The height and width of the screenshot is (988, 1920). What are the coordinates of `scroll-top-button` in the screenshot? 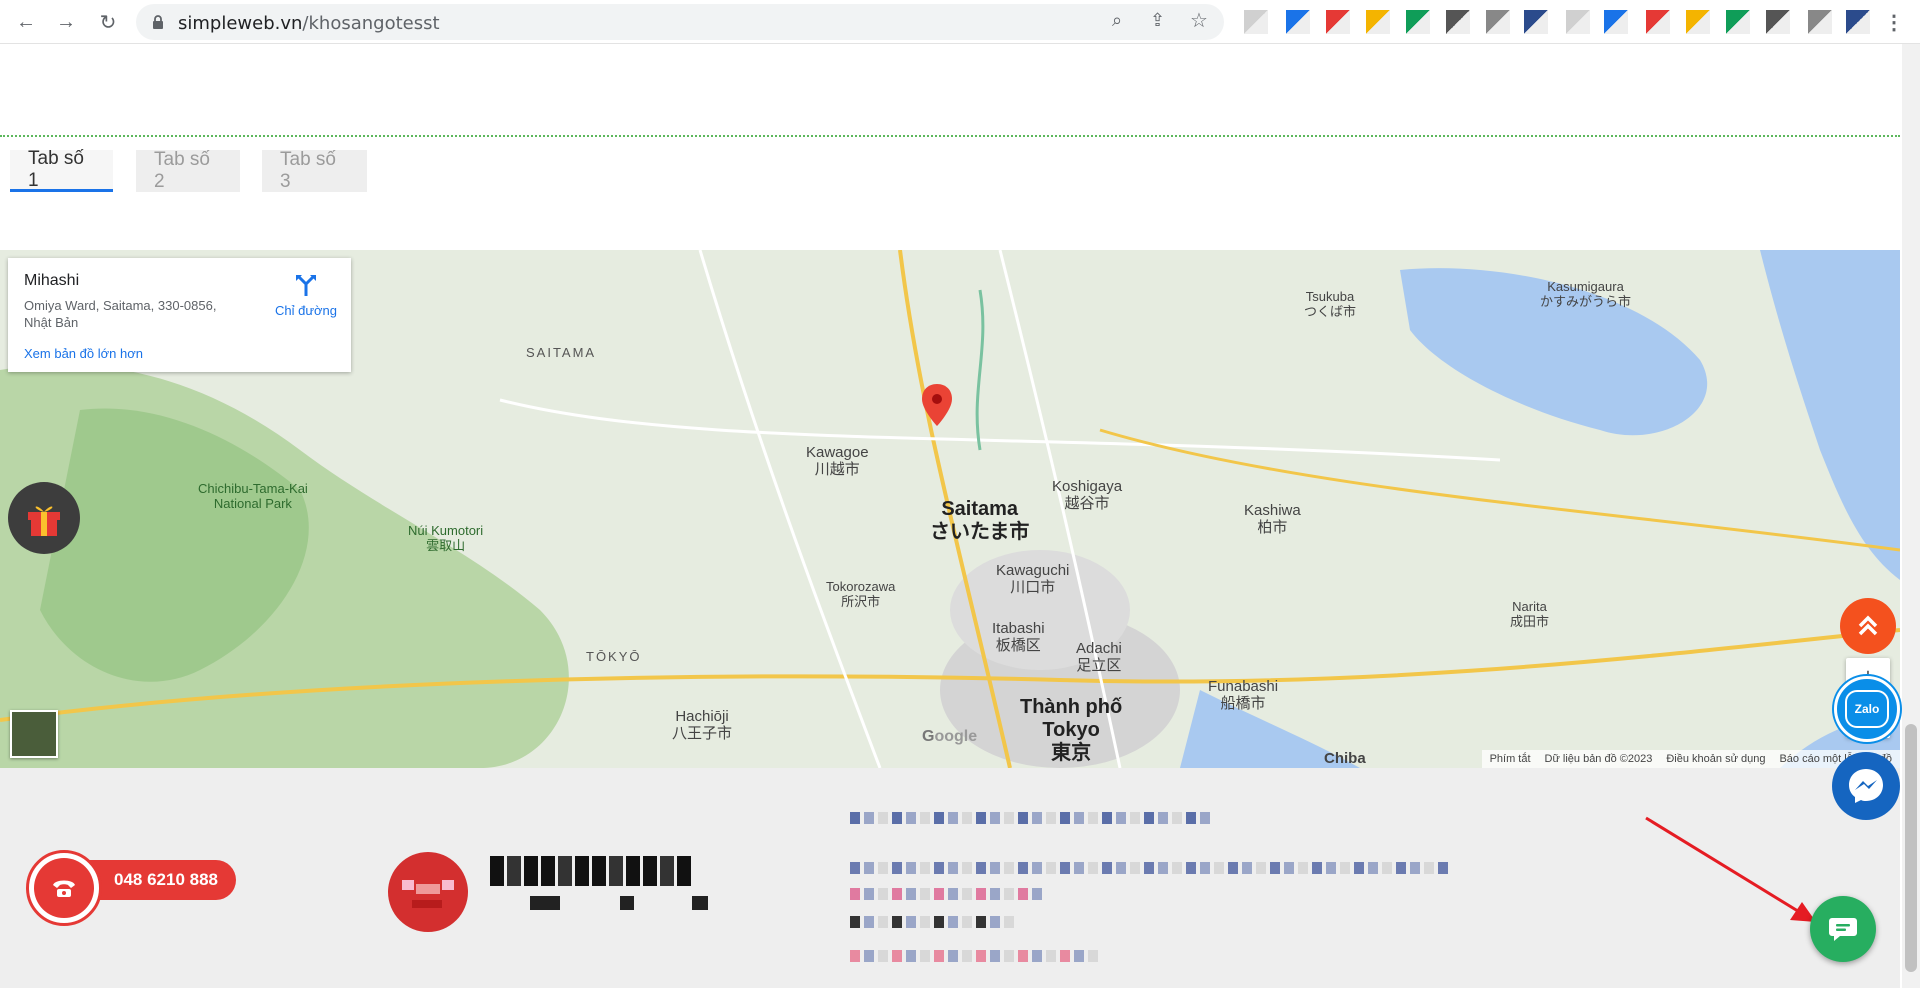 It's located at (1868, 626).